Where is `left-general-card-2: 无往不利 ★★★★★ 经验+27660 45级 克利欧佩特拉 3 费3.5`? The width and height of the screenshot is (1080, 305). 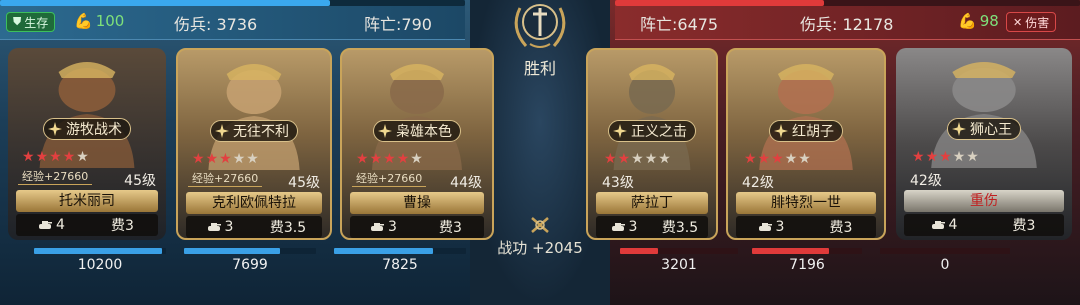 left-general-card-2: 无往不利 ★★★★★ 经验+27660 45级 克利欧佩特拉 3 费3.5 is located at coordinates (254, 144).